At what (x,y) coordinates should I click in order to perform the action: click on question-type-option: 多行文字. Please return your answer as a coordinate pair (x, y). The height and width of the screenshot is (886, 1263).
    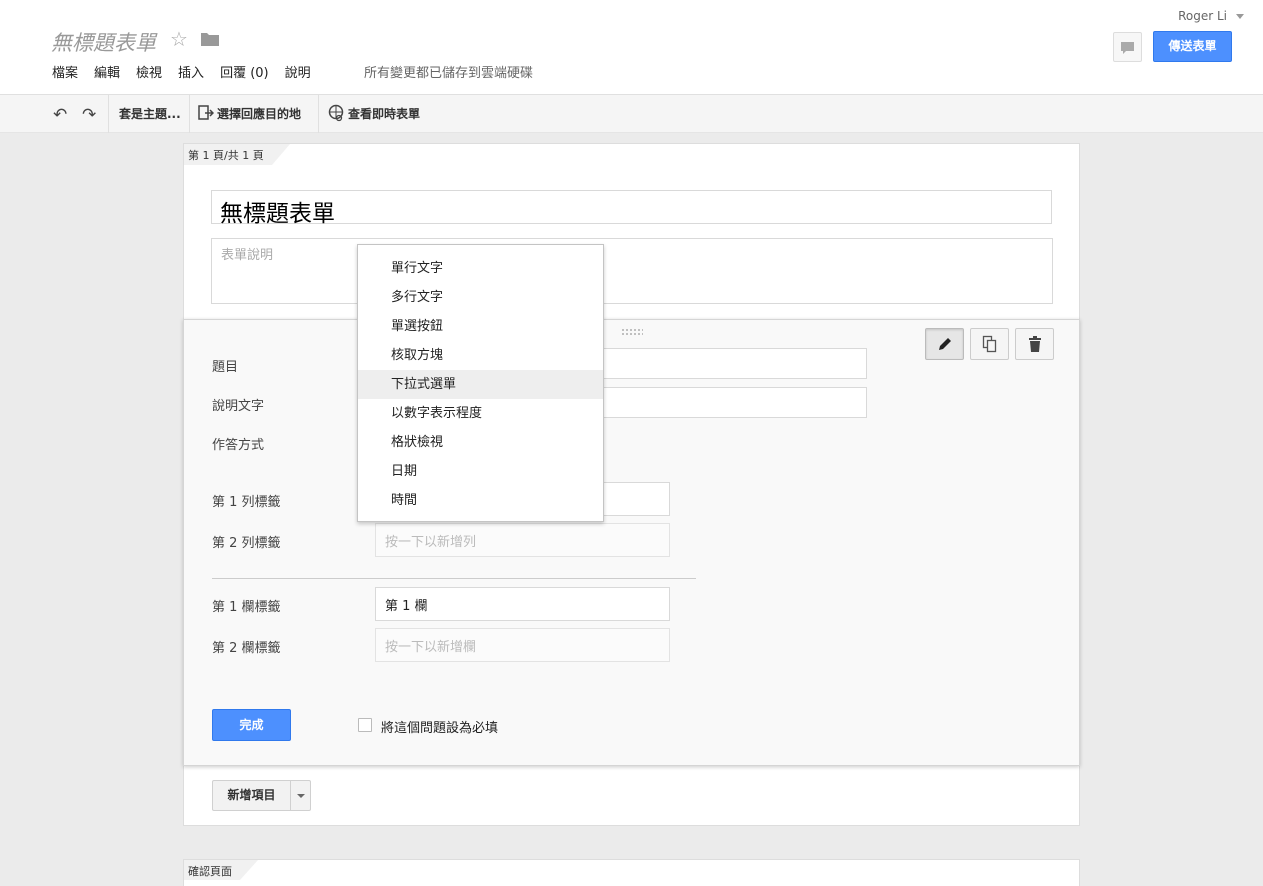
    Looking at the image, I should click on (480, 297).